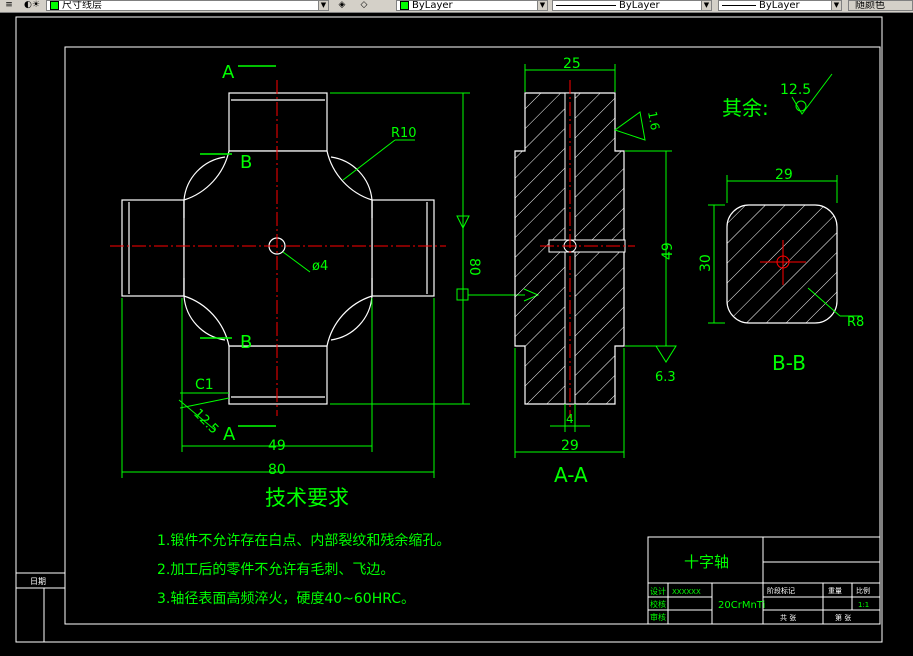  I want to click on dim-aa-bottom-29: 29, so click(570, 446).